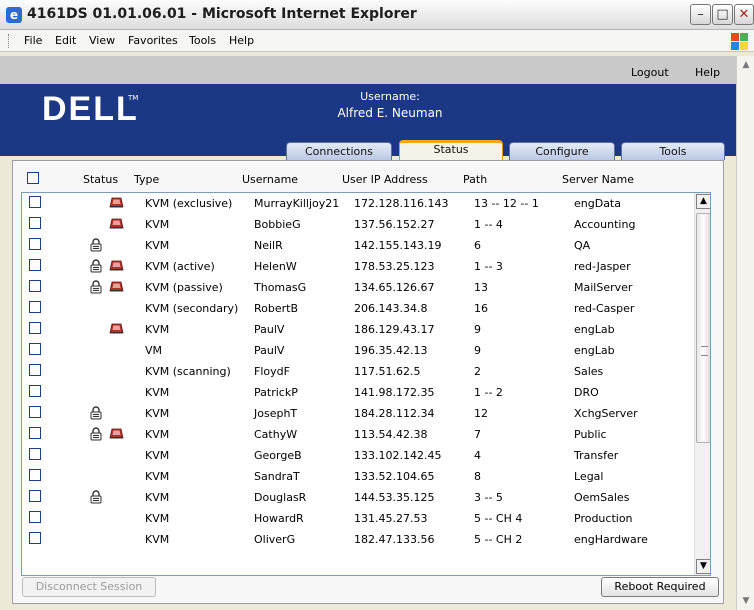 This screenshot has width=754, height=610. I want to click on table-row: KVM GeorgeB 133.102.142.45 4 Transfer, so click(355, 455).